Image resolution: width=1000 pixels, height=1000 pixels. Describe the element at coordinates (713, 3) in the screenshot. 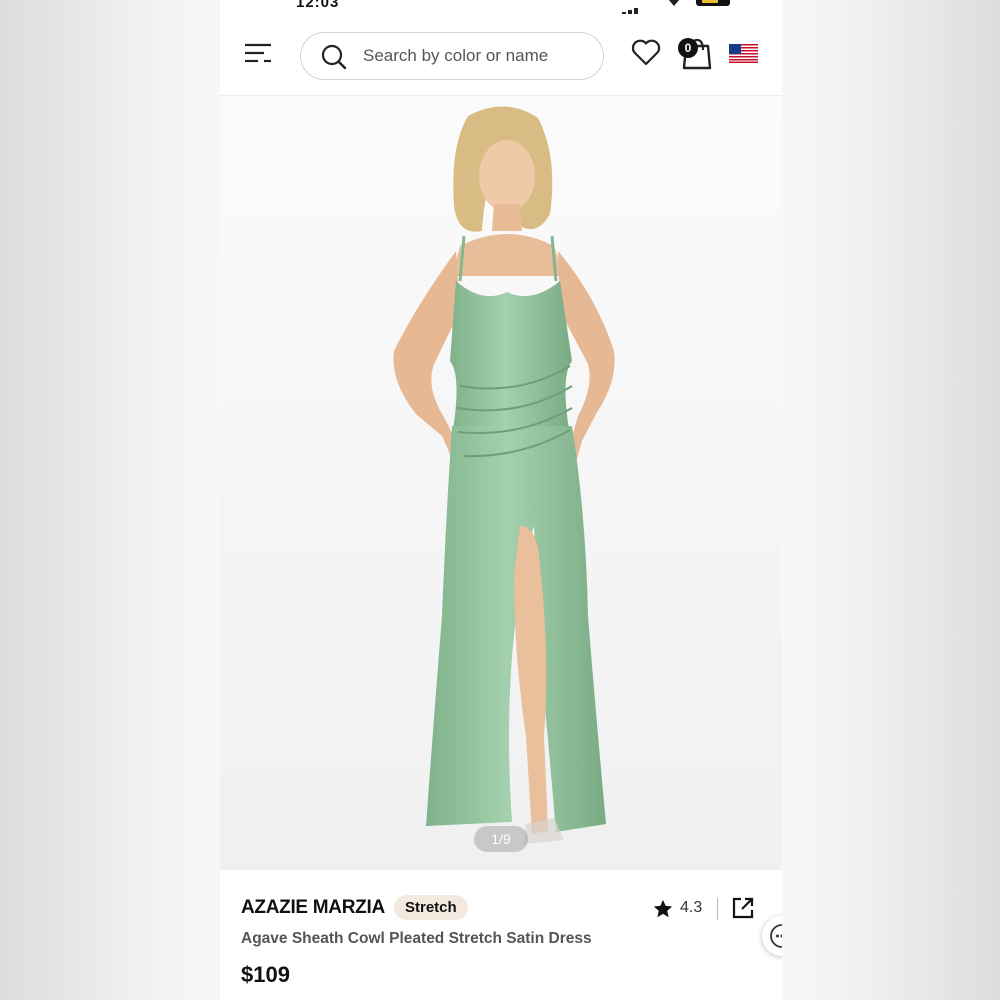

I see `battery-icon` at that location.